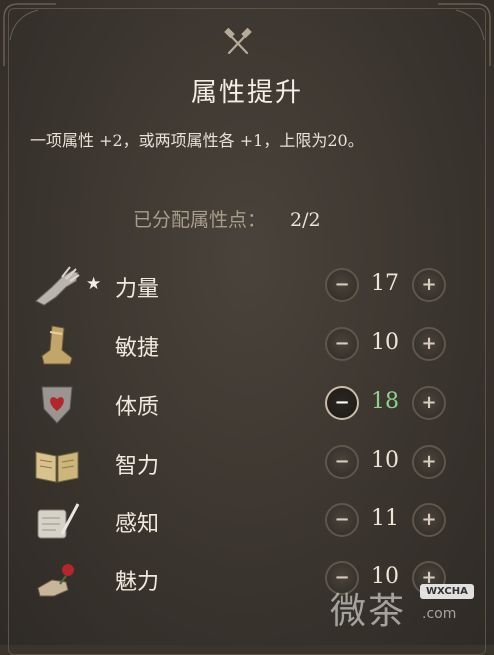 The image size is (494, 655). Describe the element at coordinates (429, 344) in the screenshot. I see `increase-dexterity-button: +` at that location.